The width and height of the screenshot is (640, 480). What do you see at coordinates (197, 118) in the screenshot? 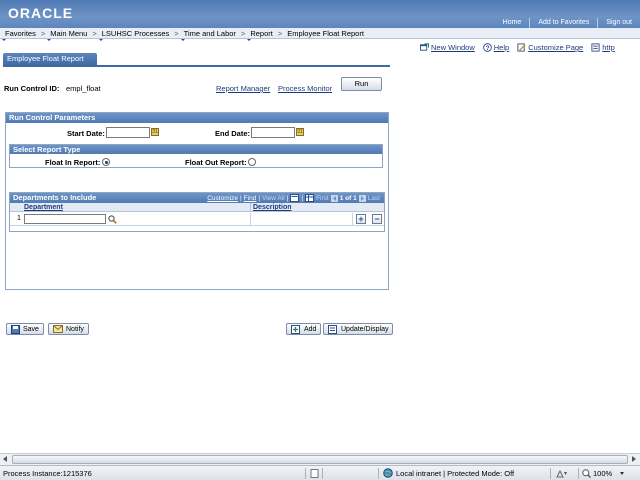
I see `run-control-parameters-title: Run Control Parameters` at bounding box center [197, 118].